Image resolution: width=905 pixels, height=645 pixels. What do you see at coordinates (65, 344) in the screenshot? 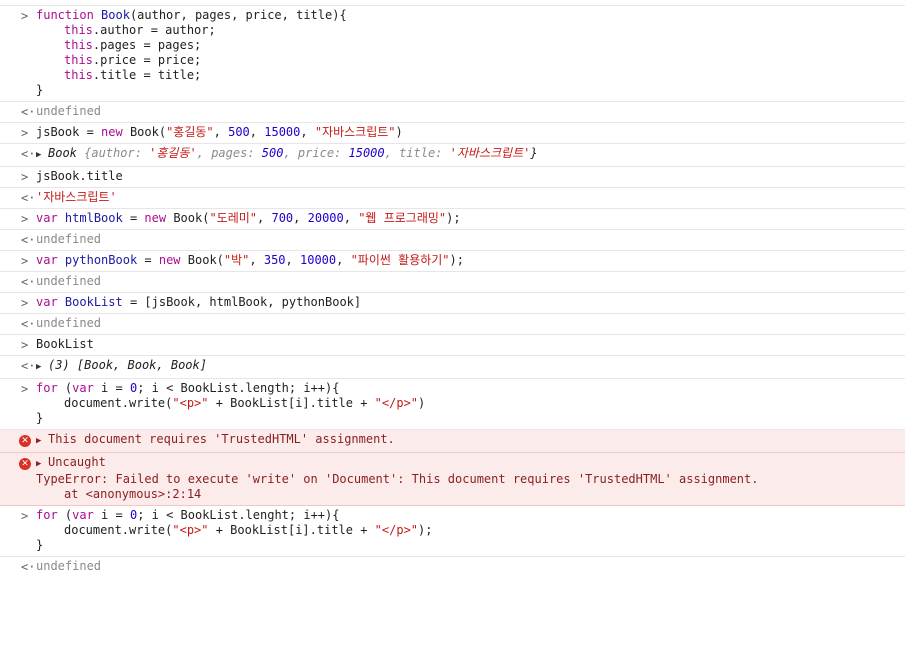
I see `code-line: BookList` at bounding box center [65, 344].